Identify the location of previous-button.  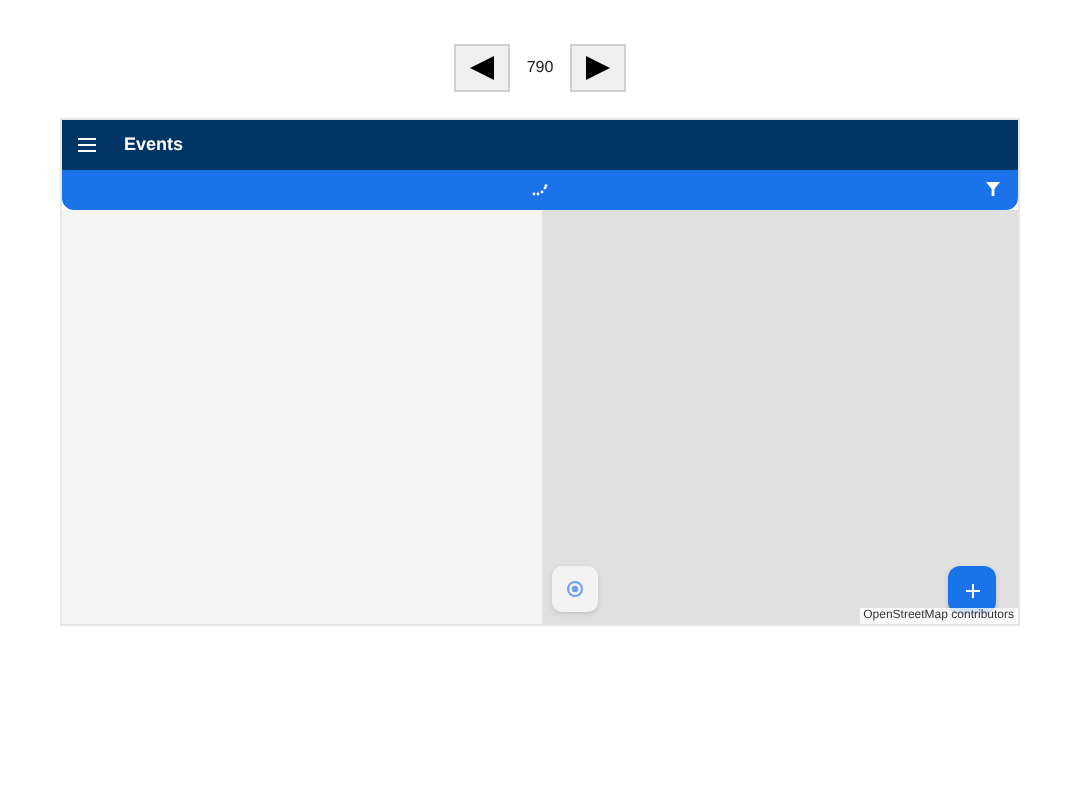
(482, 68).